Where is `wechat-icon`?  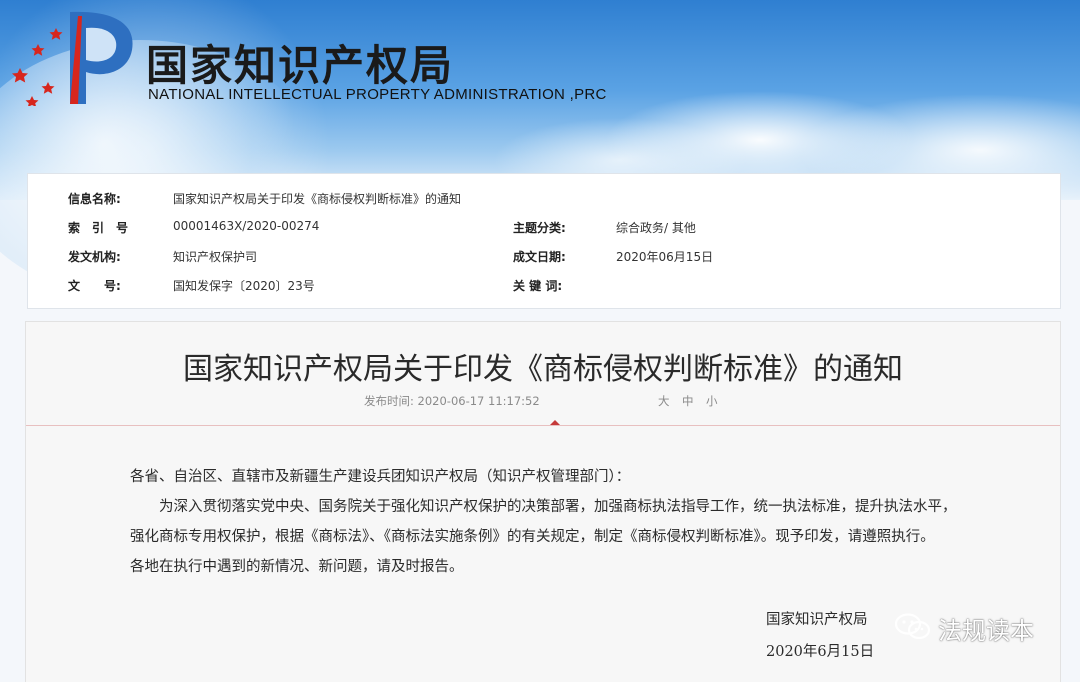 wechat-icon is located at coordinates (912, 626).